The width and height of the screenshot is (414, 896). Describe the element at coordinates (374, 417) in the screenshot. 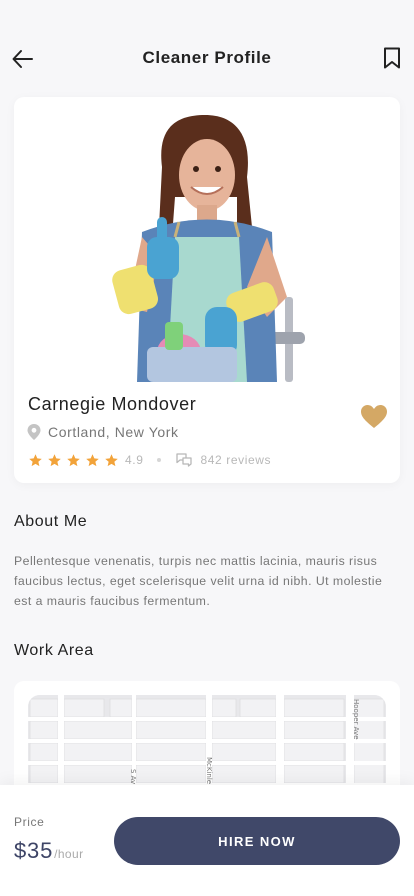

I see `heart-icon` at that location.